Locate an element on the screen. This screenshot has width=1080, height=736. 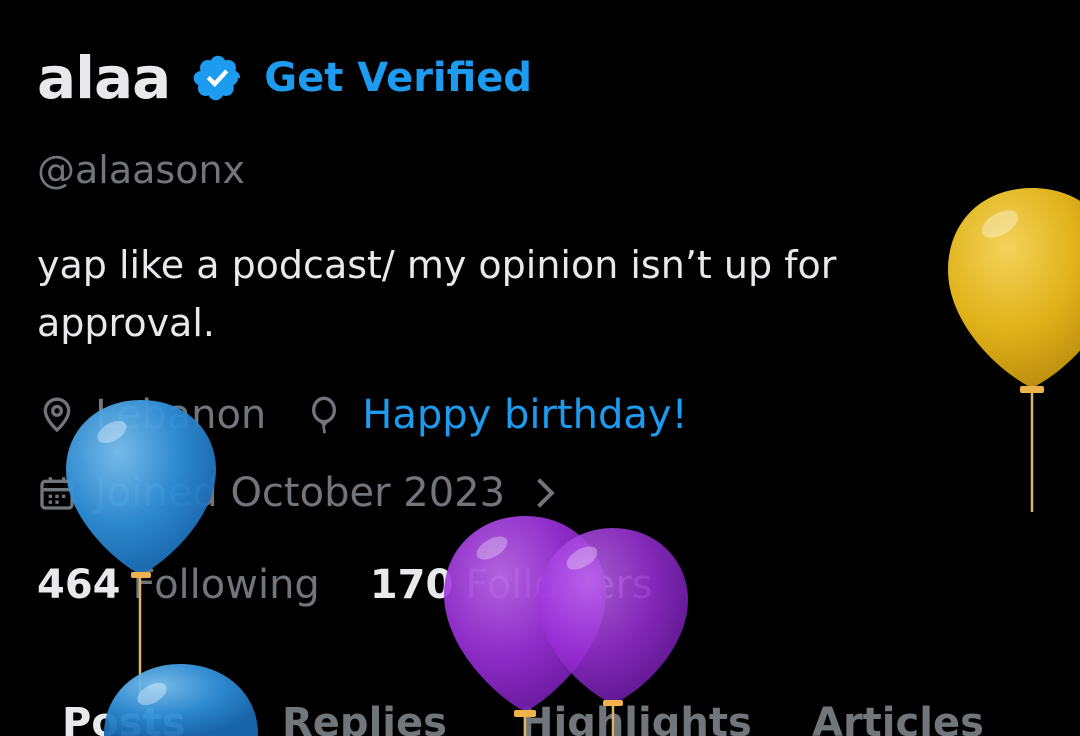
verified-badge-icon is located at coordinates (218, 78).